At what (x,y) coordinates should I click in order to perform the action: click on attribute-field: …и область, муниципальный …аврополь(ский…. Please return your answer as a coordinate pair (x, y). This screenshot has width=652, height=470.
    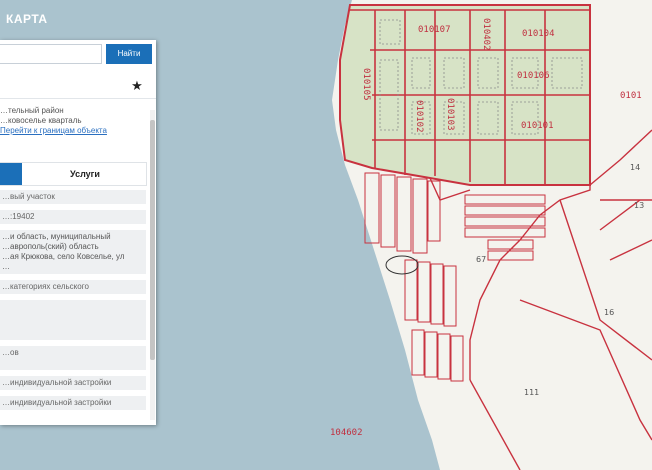
    Looking at the image, I should click on (73, 252).